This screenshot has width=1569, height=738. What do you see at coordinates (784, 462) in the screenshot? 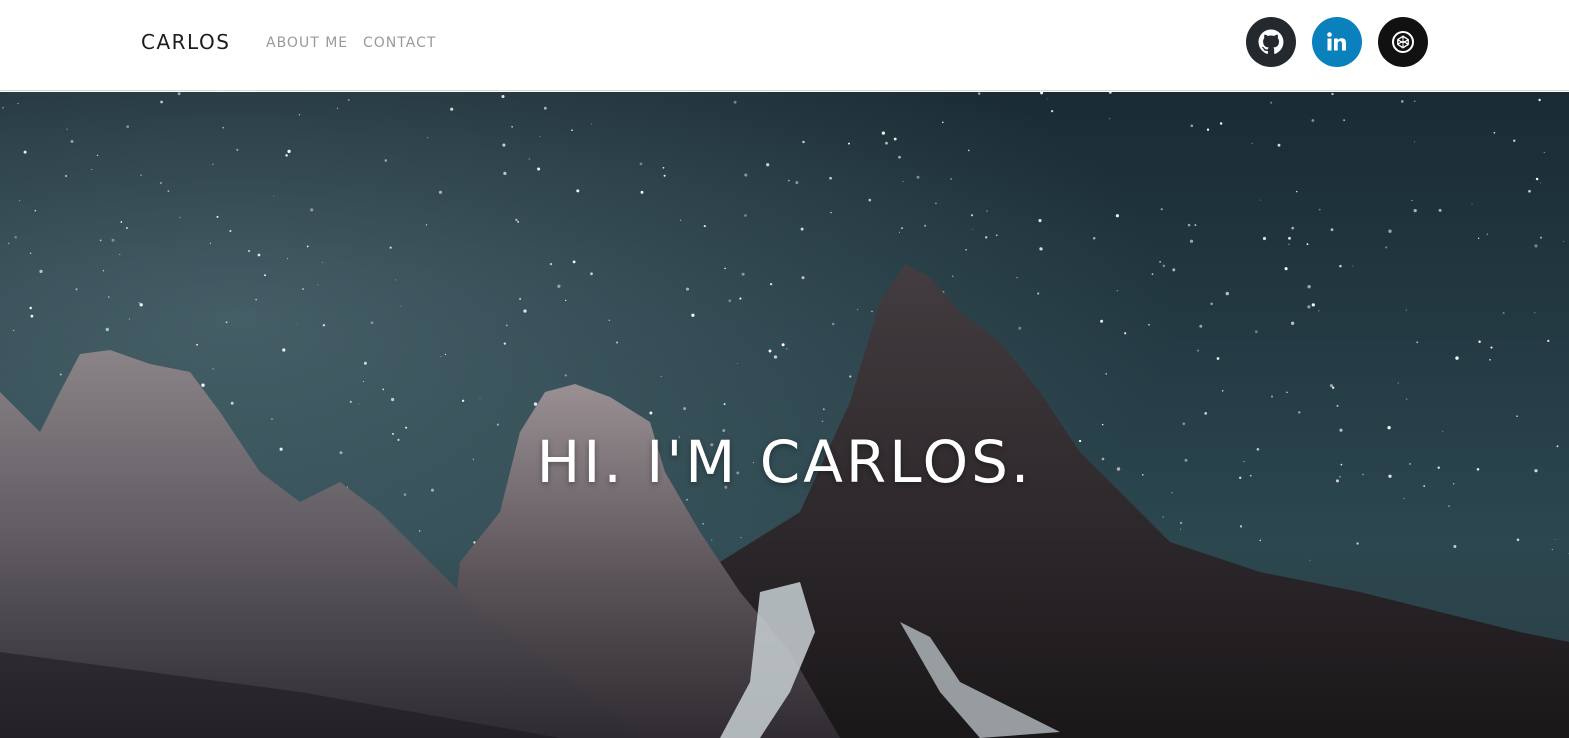
I see `hero-title: HI. I'M CARLOS.` at bounding box center [784, 462].